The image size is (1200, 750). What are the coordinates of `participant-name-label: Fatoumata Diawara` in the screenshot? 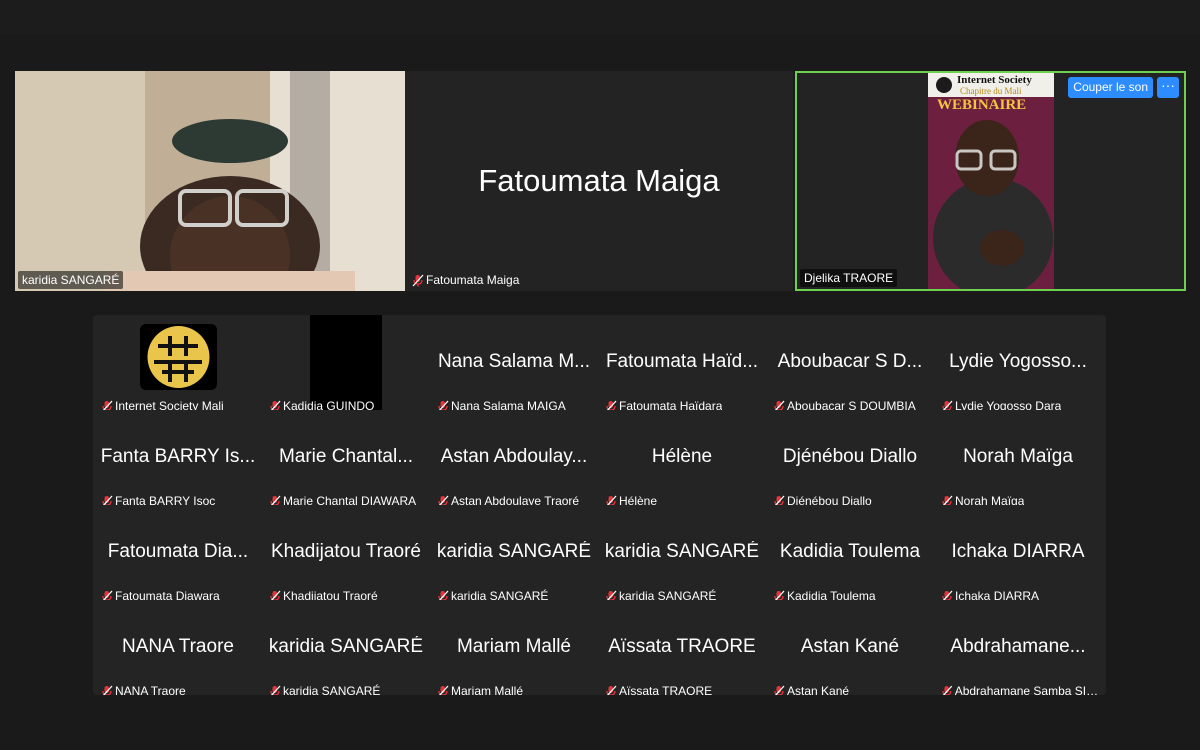 It's located at (160, 593).